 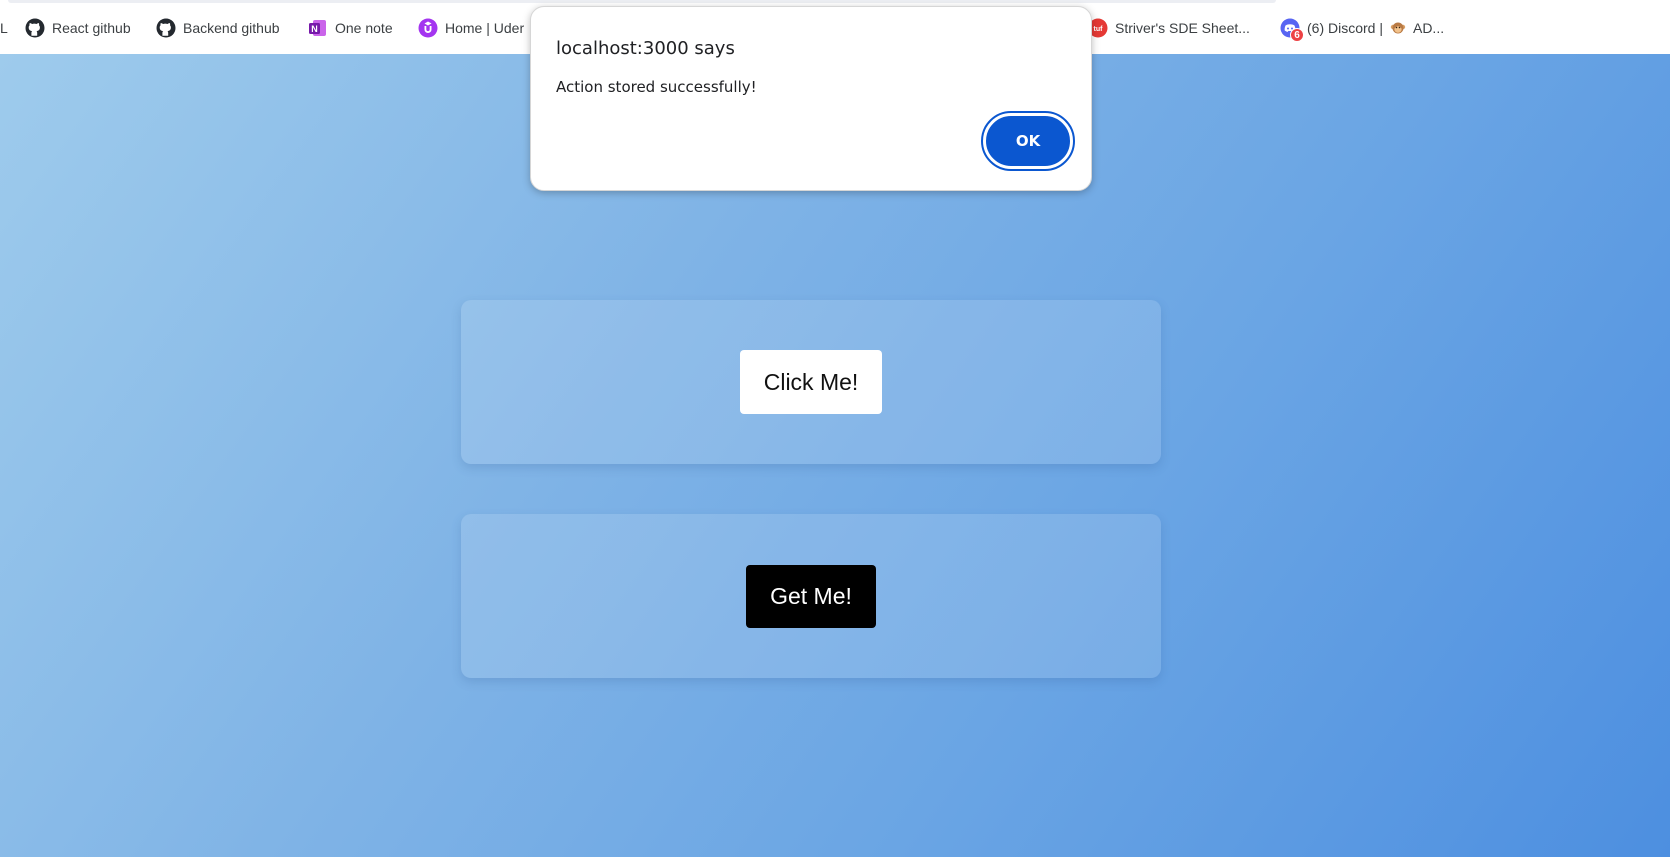 I want to click on get-card: Get Me!, so click(x=811, y=596).